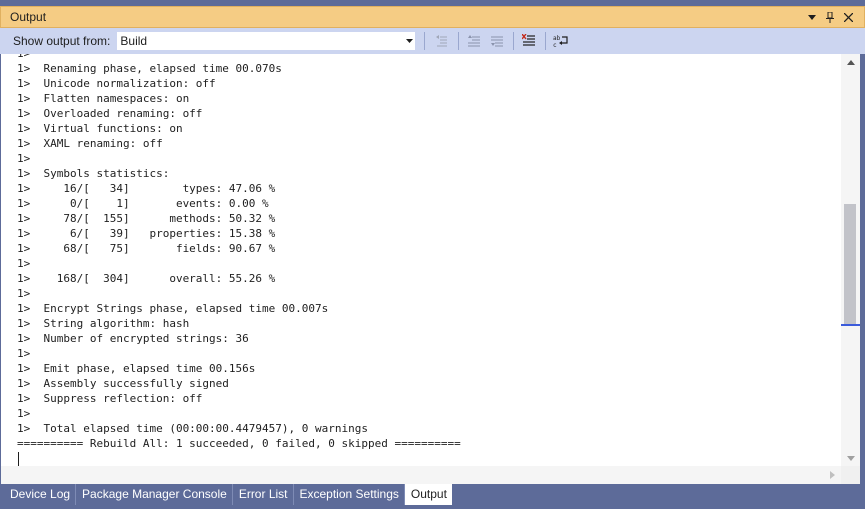 The height and width of the screenshot is (509, 865). I want to click on output-line: 1> Symbols statistics:, so click(93, 173).